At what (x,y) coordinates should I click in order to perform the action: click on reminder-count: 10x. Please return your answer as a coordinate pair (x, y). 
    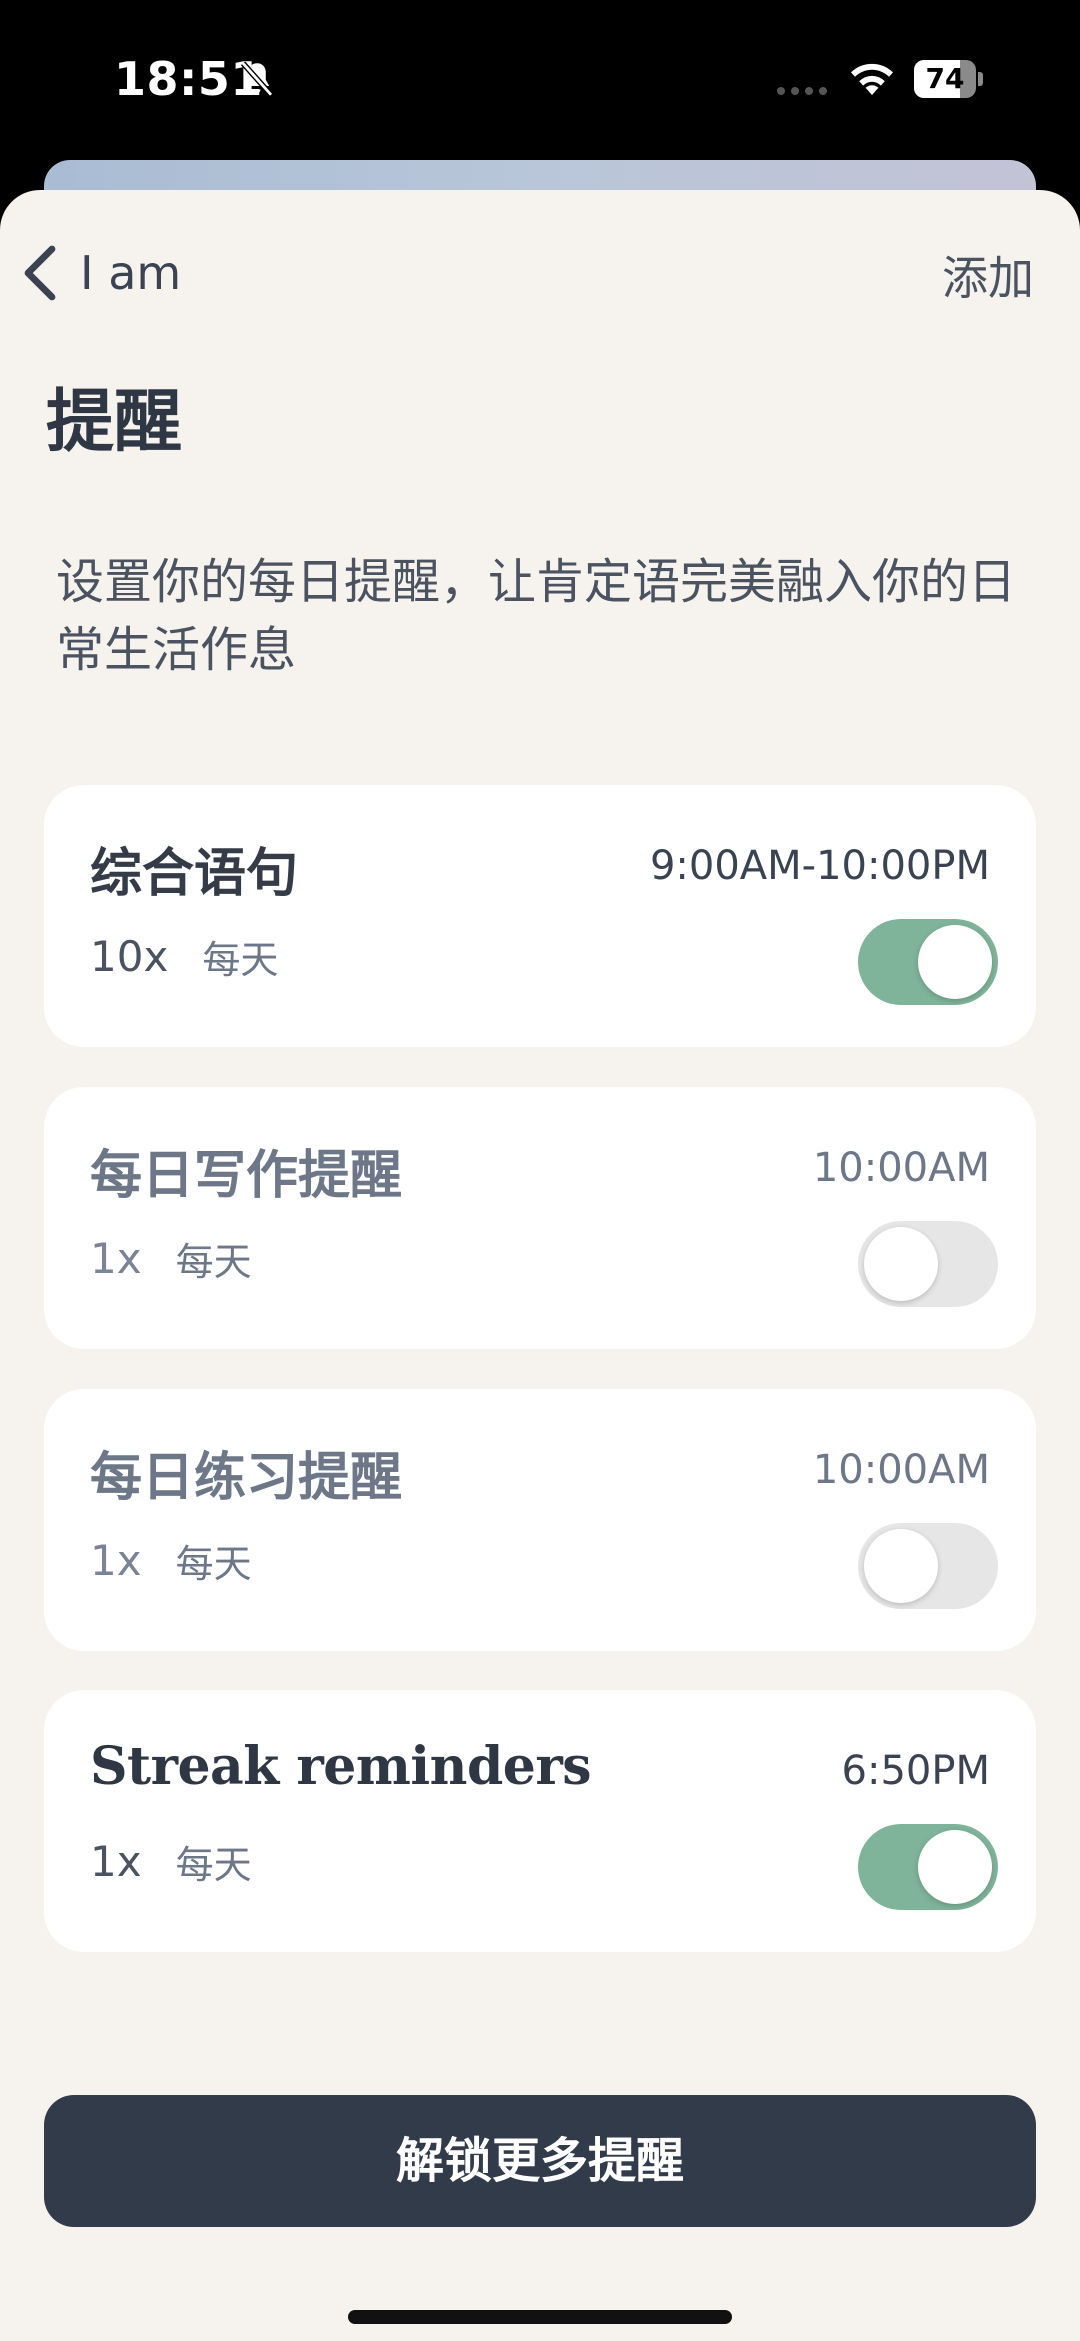
    Looking at the image, I should click on (129, 956).